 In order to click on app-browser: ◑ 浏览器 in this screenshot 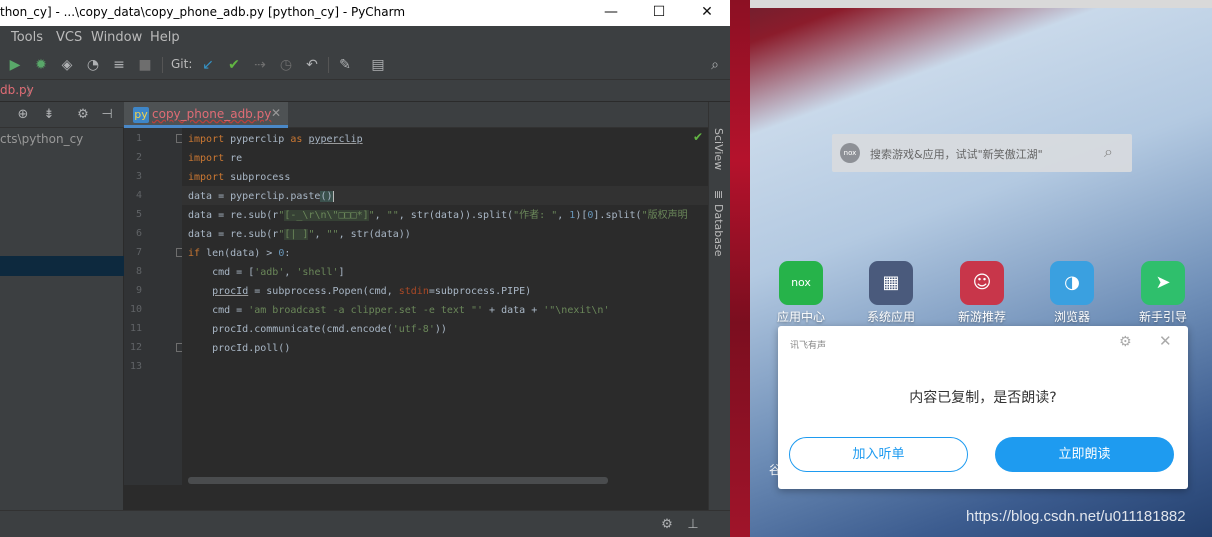, I will do `click(1072, 293)`.